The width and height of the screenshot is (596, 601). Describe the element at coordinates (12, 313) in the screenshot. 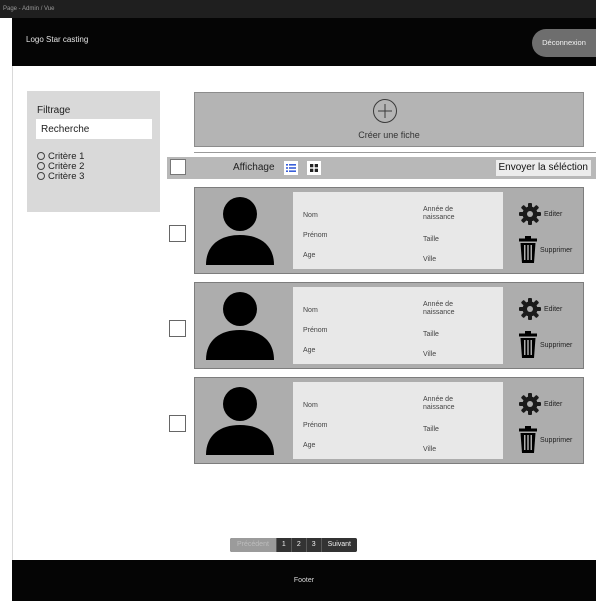

I see `left-border` at that location.